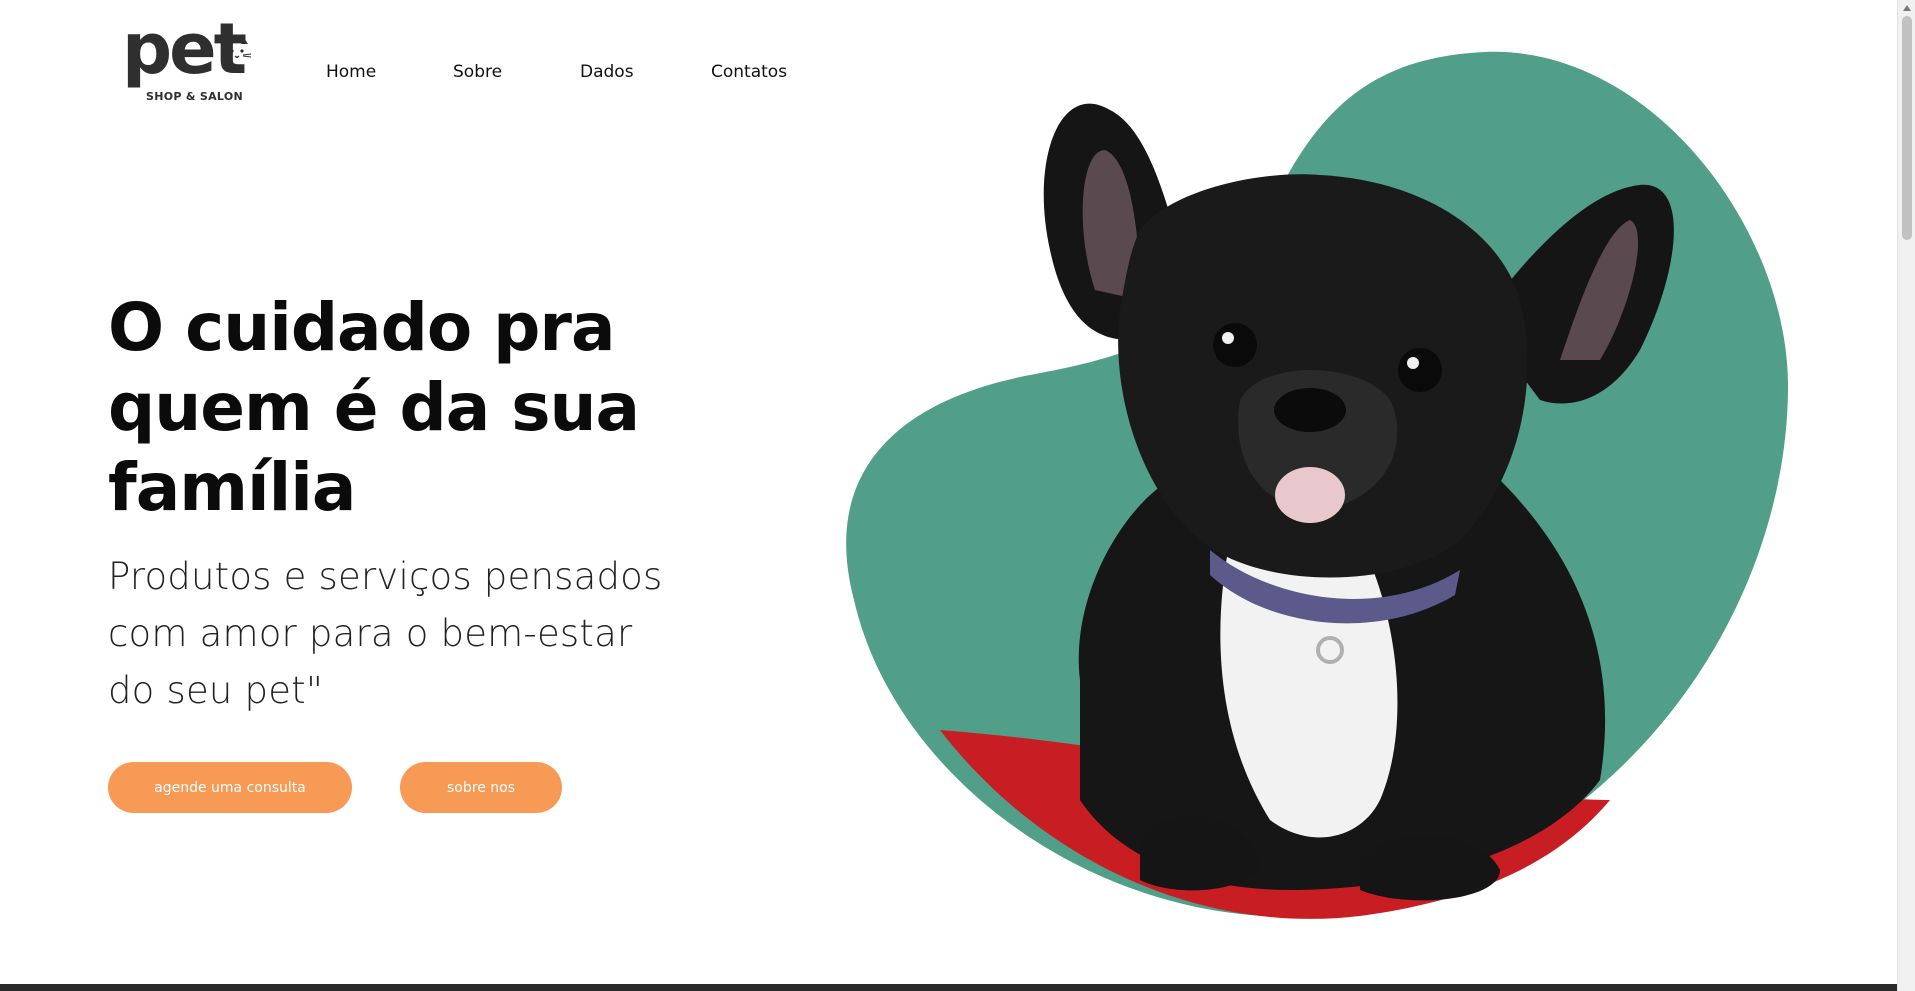  Describe the element at coordinates (1906, 495) in the screenshot. I see `vertical-scrollbar` at that location.